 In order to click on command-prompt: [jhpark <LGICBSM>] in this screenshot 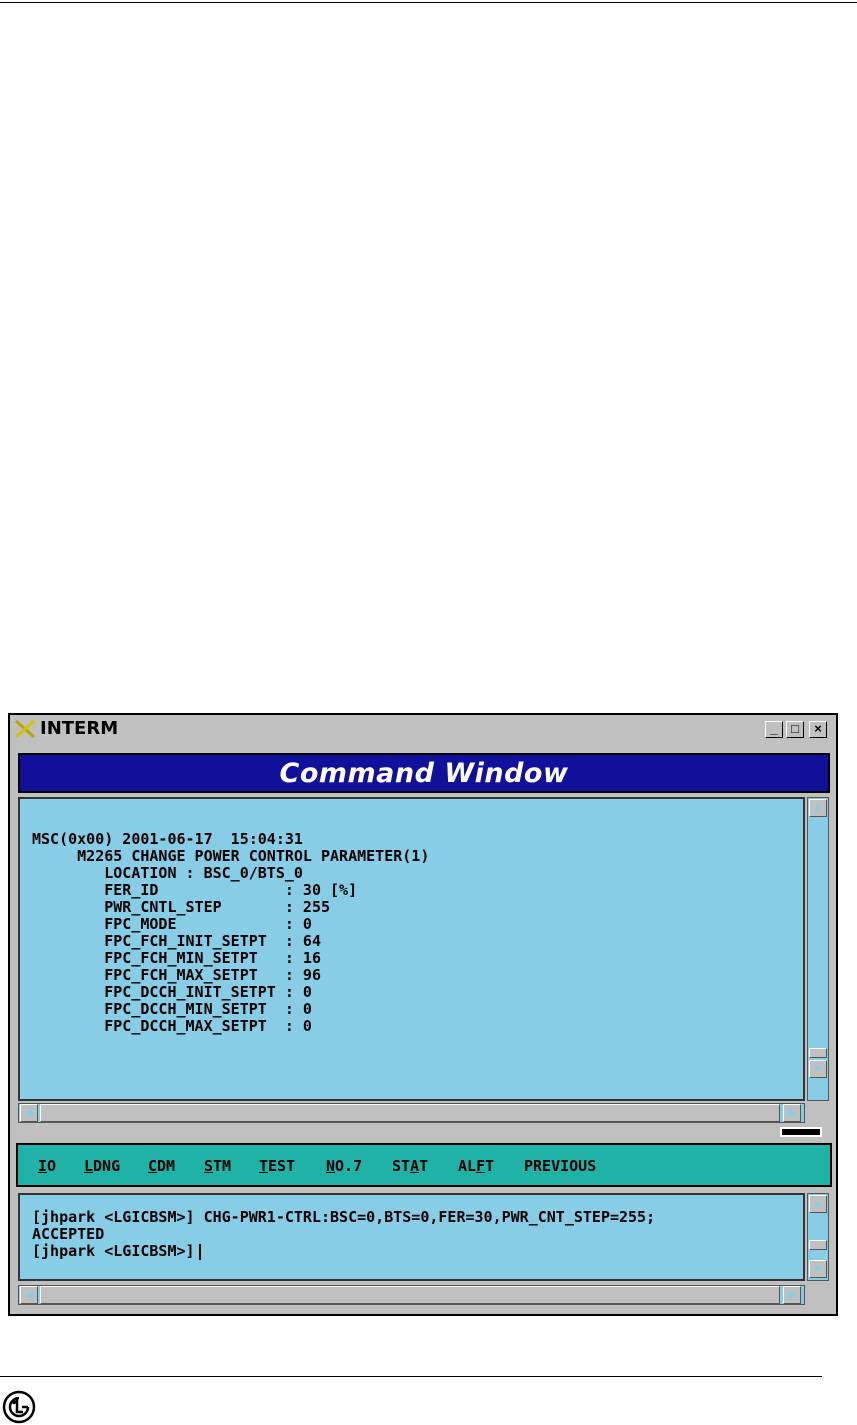, I will do `click(113, 1251)`.